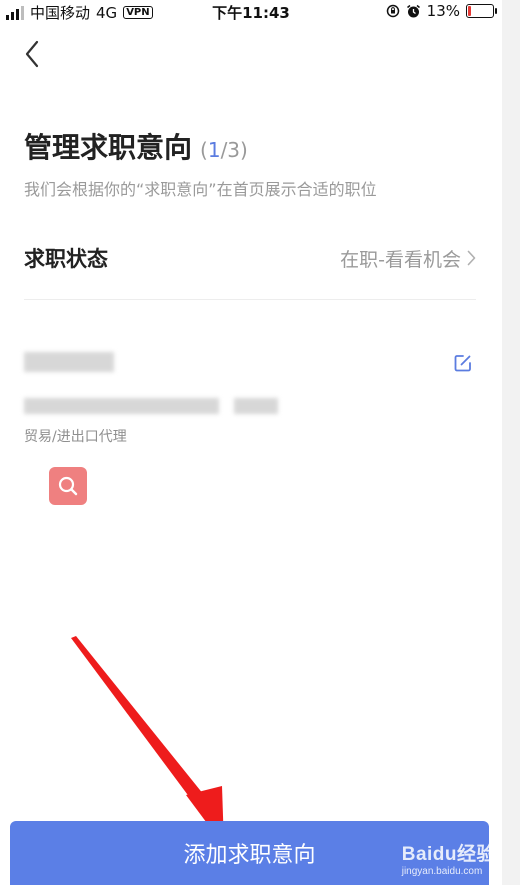  I want to click on edit-intention-button, so click(463, 363).